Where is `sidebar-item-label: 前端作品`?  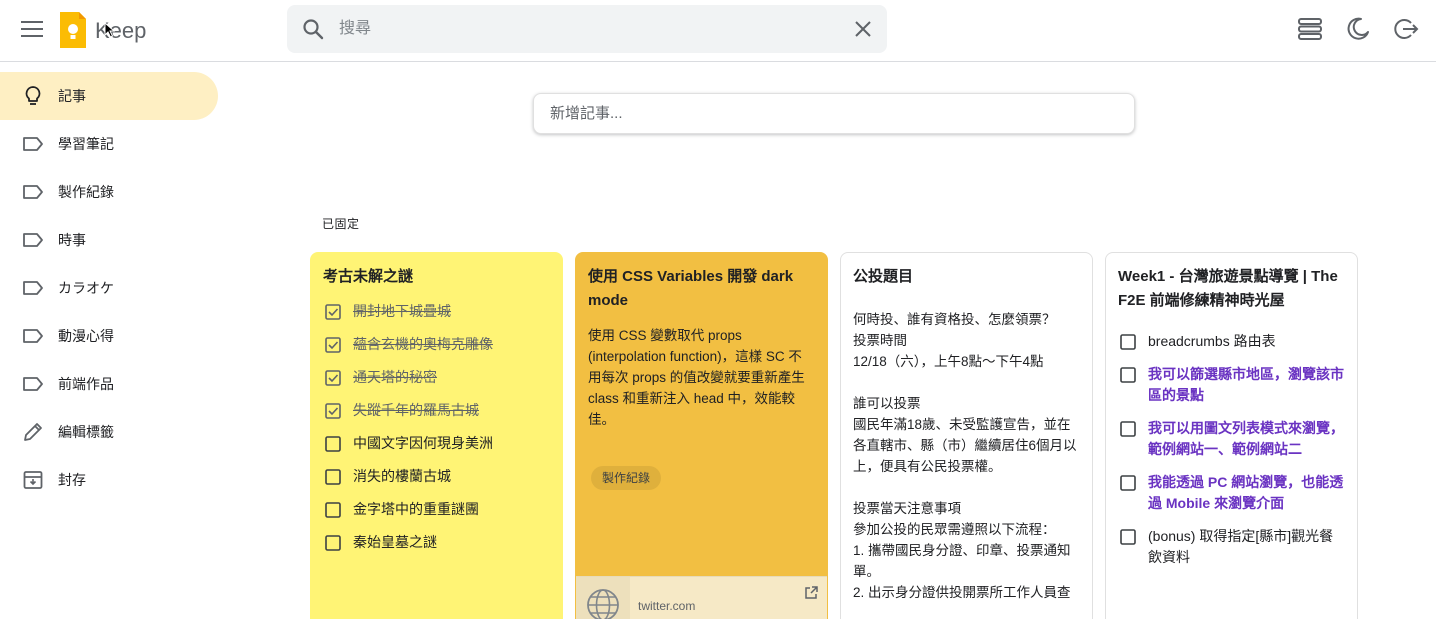 sidebar-item-label: 前端作品 is located at coordinates (86, 384).